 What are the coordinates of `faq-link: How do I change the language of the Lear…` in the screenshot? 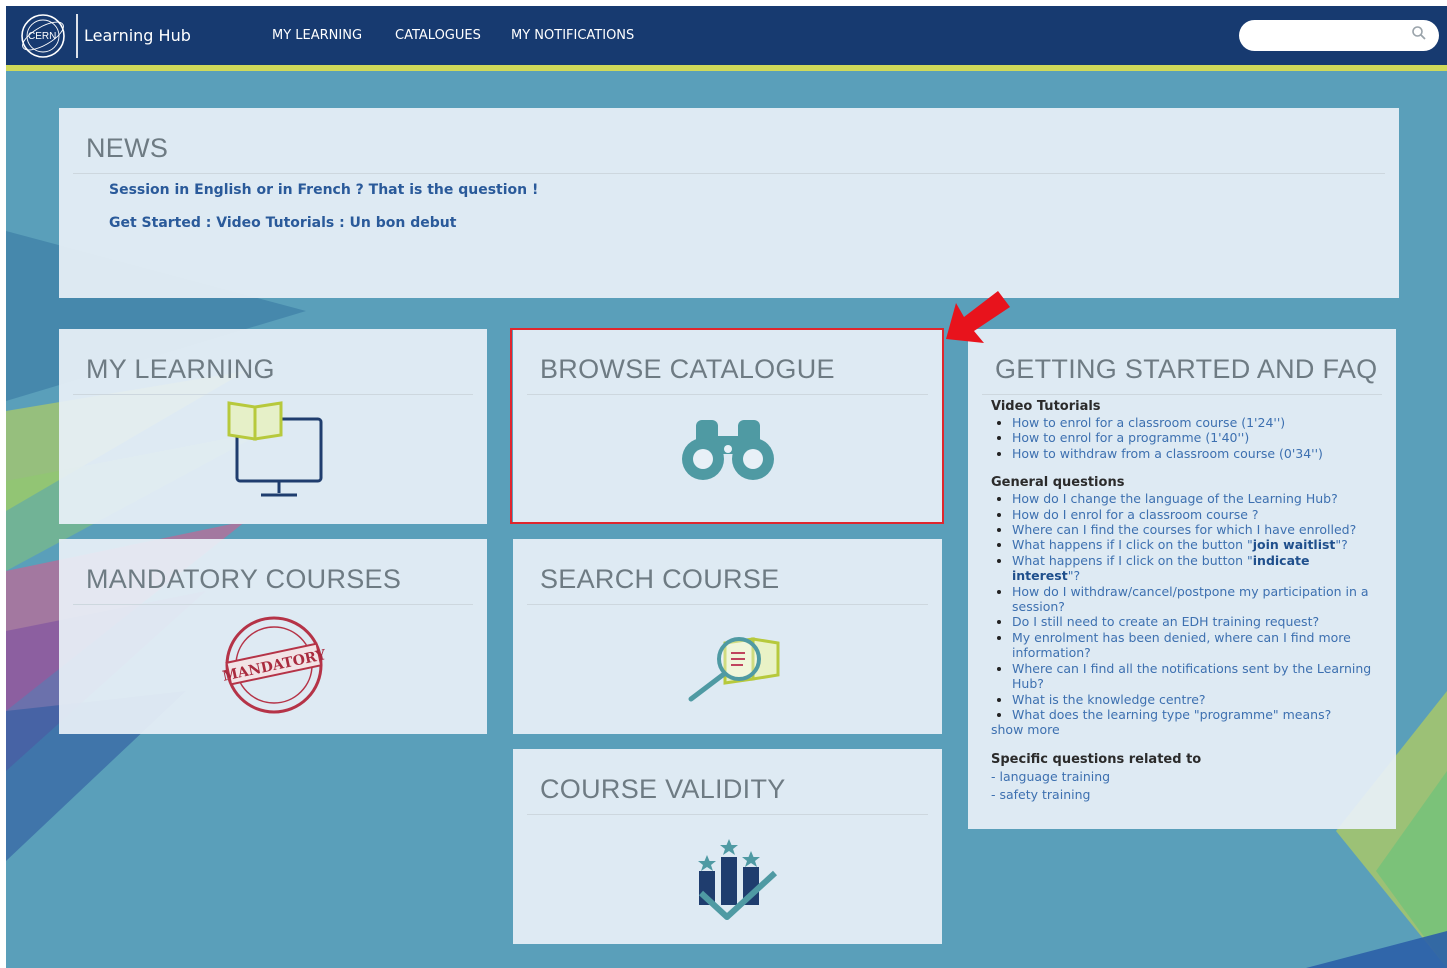 It's located at (1175, 498).